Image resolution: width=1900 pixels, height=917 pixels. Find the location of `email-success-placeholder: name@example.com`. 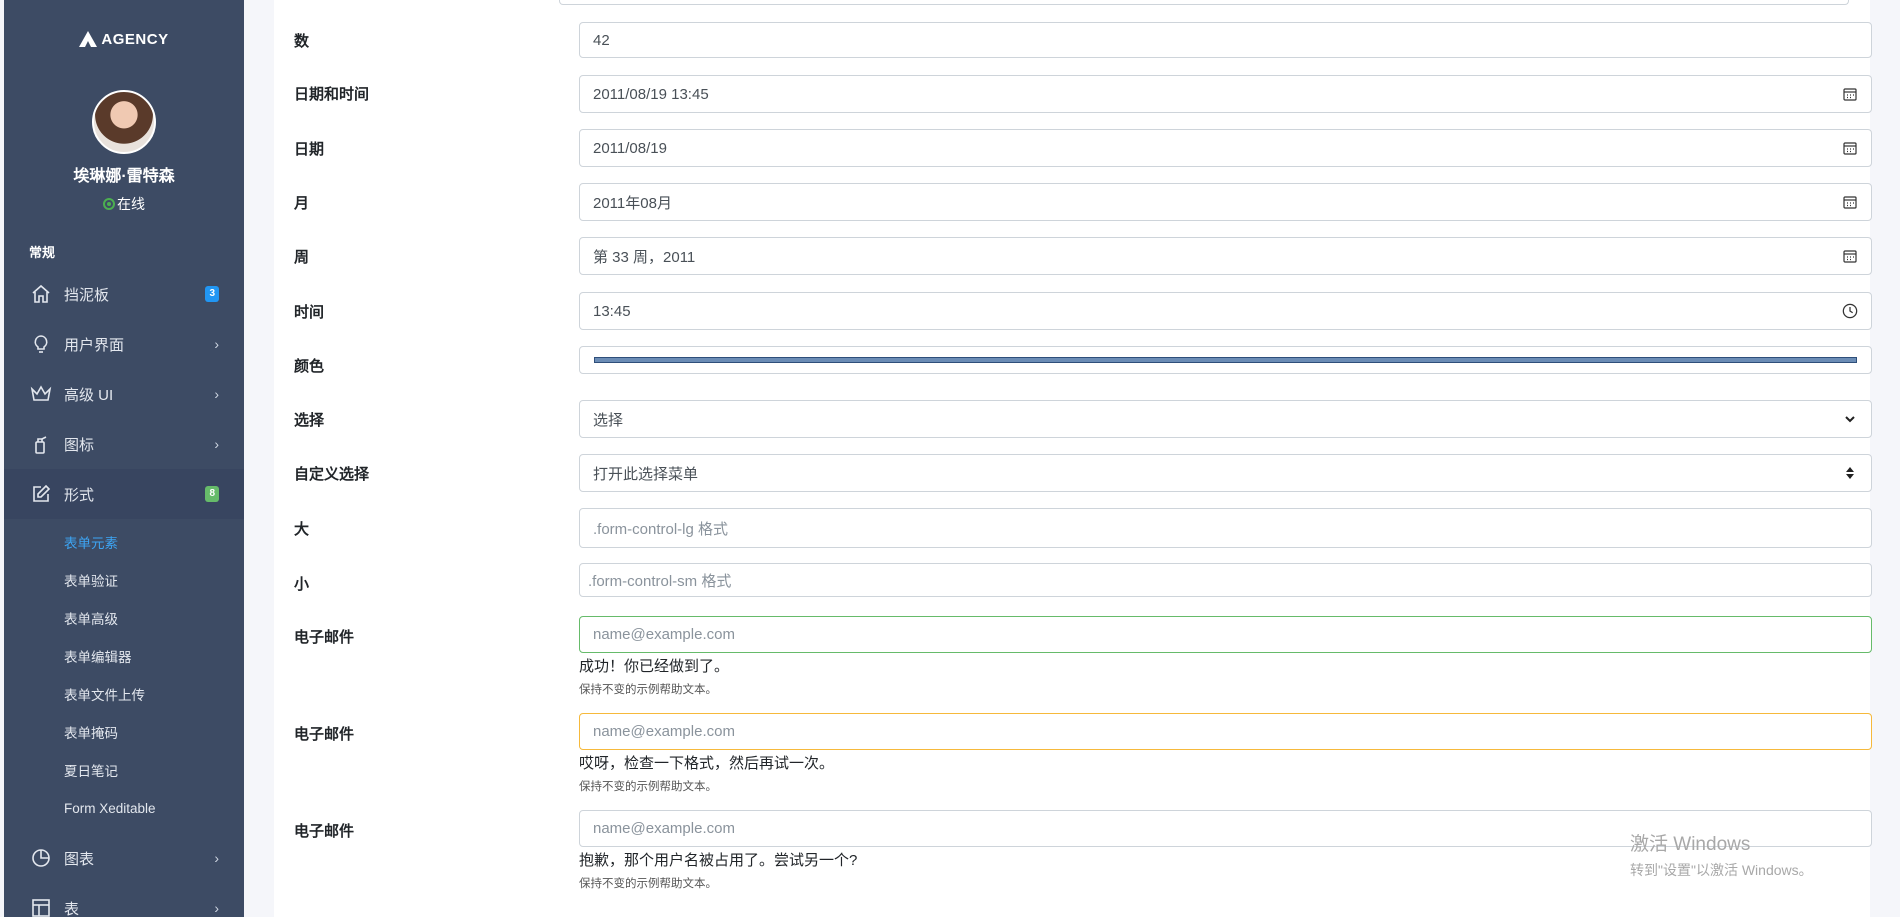

email-success-placeholder: name@example.com is located at coordinates (664, 634).